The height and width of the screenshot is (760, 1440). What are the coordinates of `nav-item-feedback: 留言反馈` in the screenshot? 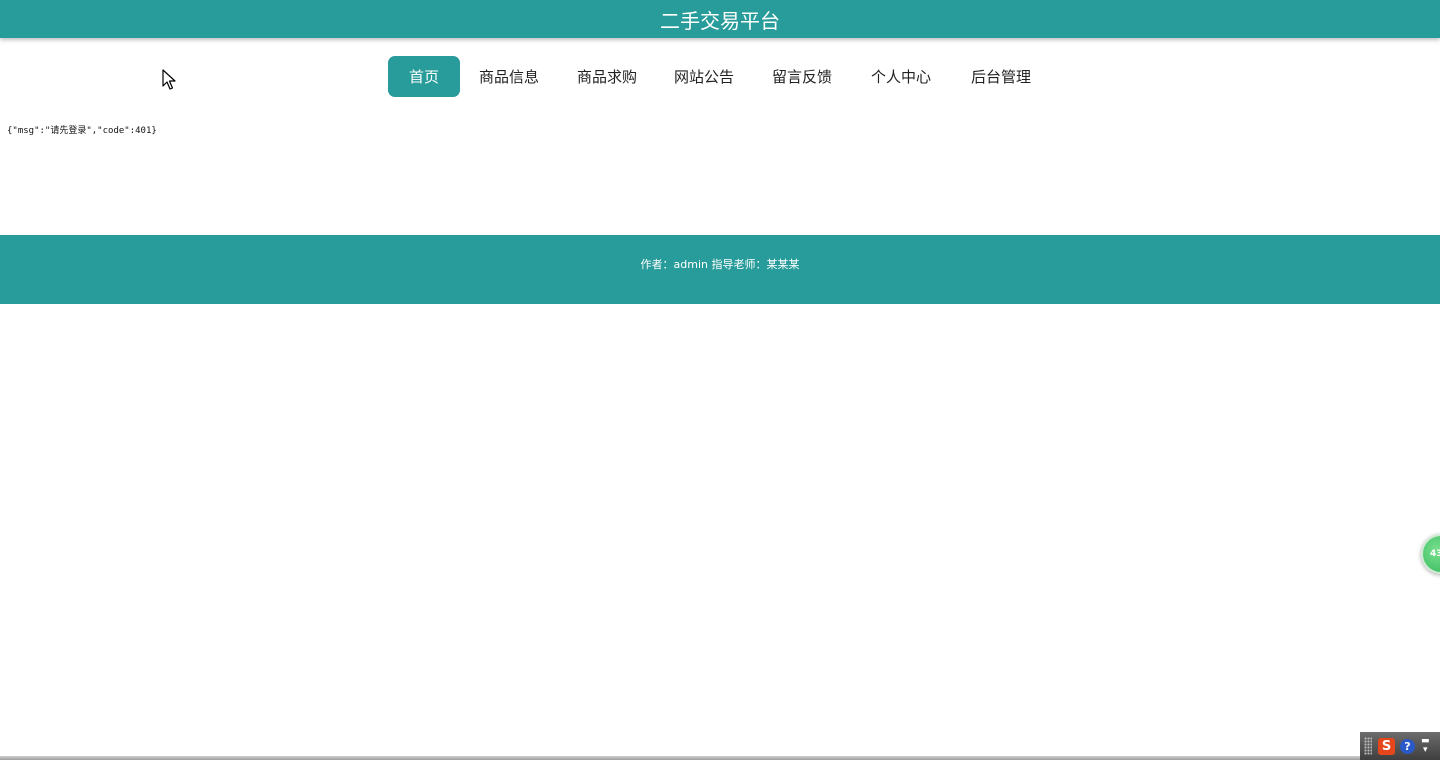 It's located at (802, 76).